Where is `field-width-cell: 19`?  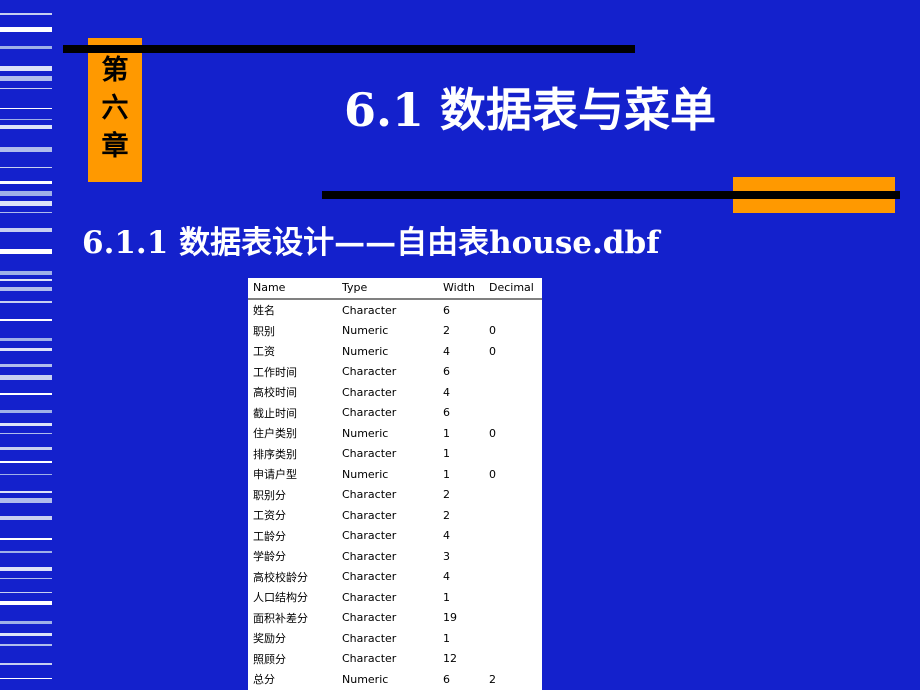 field-width-cell: 19 is located at coordinates (450, 618).